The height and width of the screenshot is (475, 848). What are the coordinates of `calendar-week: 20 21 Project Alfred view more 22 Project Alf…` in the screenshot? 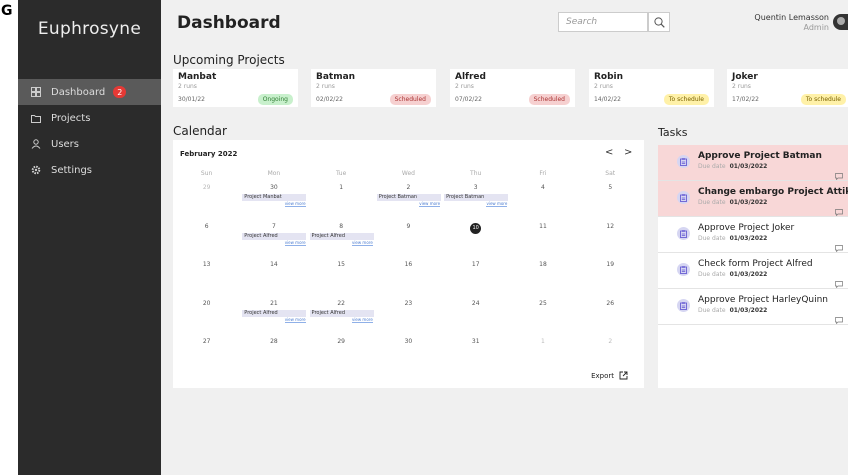 It's located at (408, 315).